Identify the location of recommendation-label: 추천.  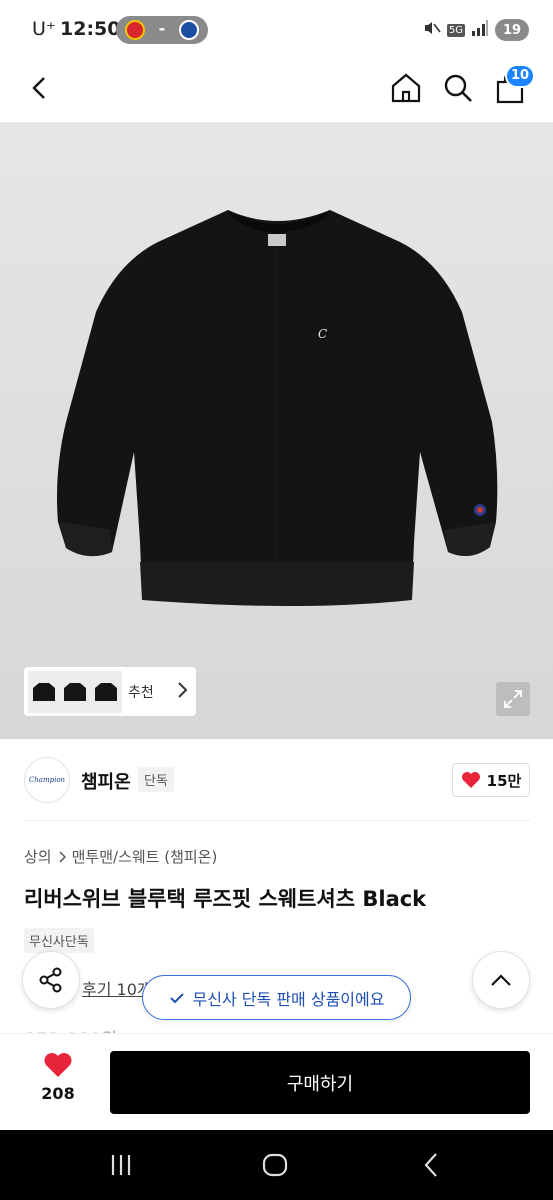
(141, 692).